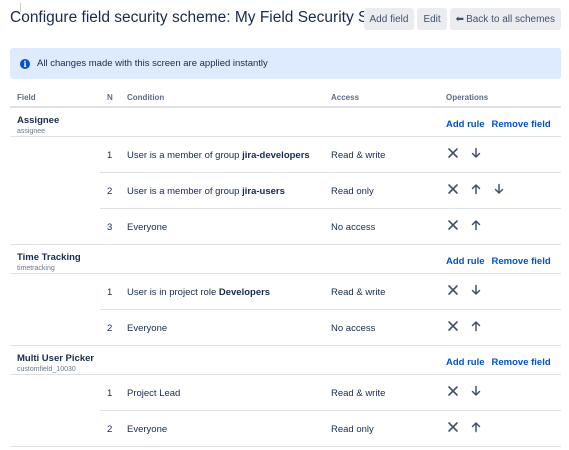  What do you see at coordinates (510, 19) in the screenshot?
I see `back-button-label: Back to all schemes` at bounding box center [510, 19].